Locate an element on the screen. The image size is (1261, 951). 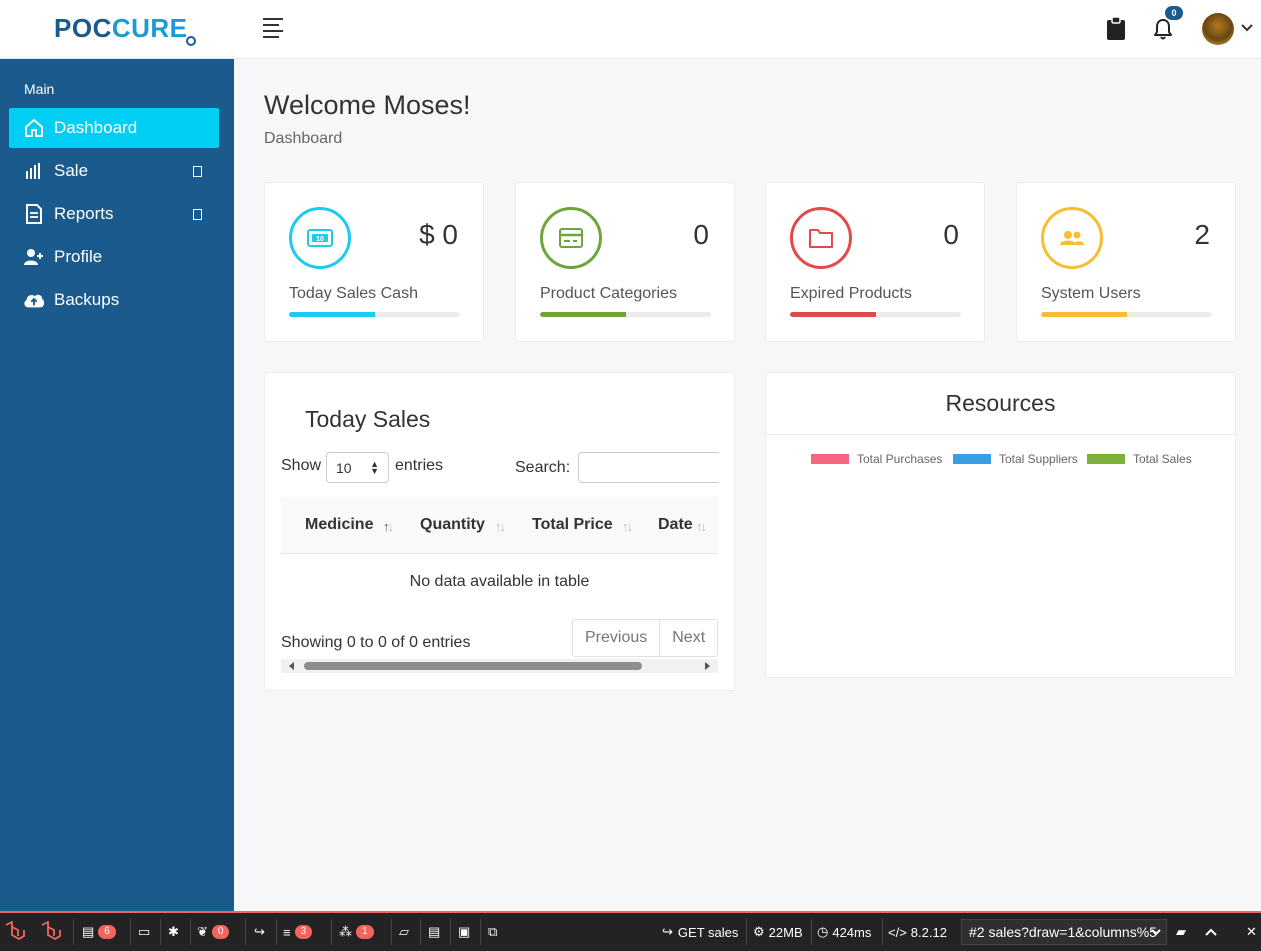
horizontal-scrollbar is located at coordinates (499, 666).